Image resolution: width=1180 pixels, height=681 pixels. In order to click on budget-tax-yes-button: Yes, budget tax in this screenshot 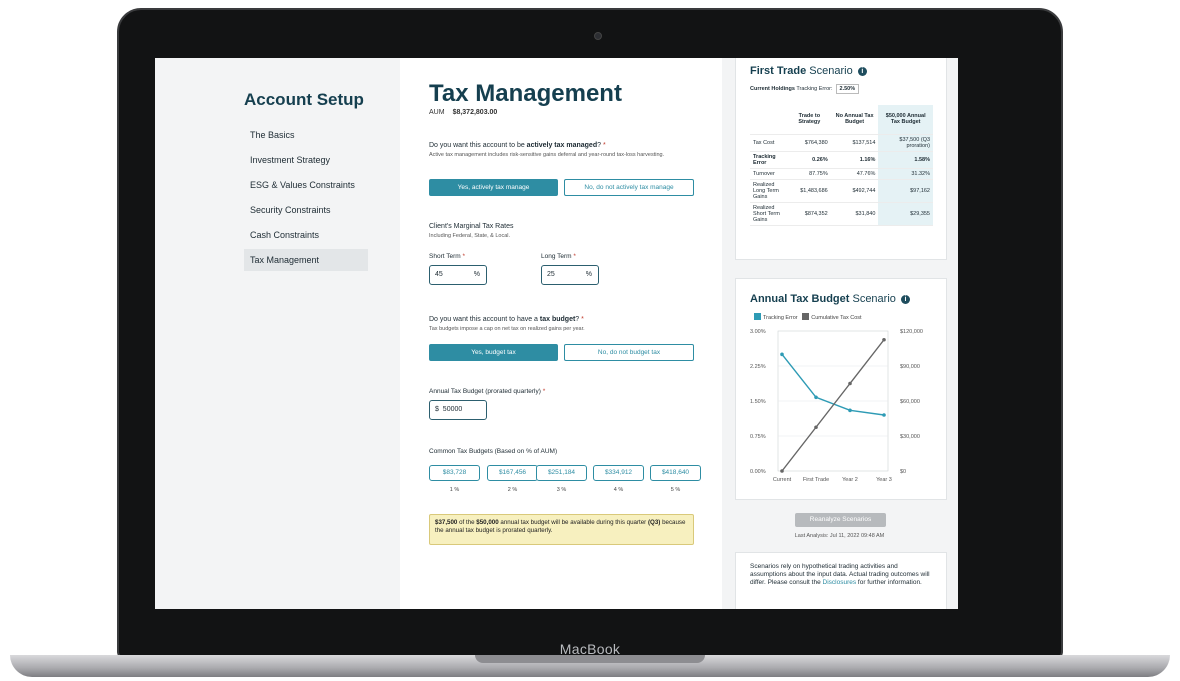, I will do `click(493, 352)`.